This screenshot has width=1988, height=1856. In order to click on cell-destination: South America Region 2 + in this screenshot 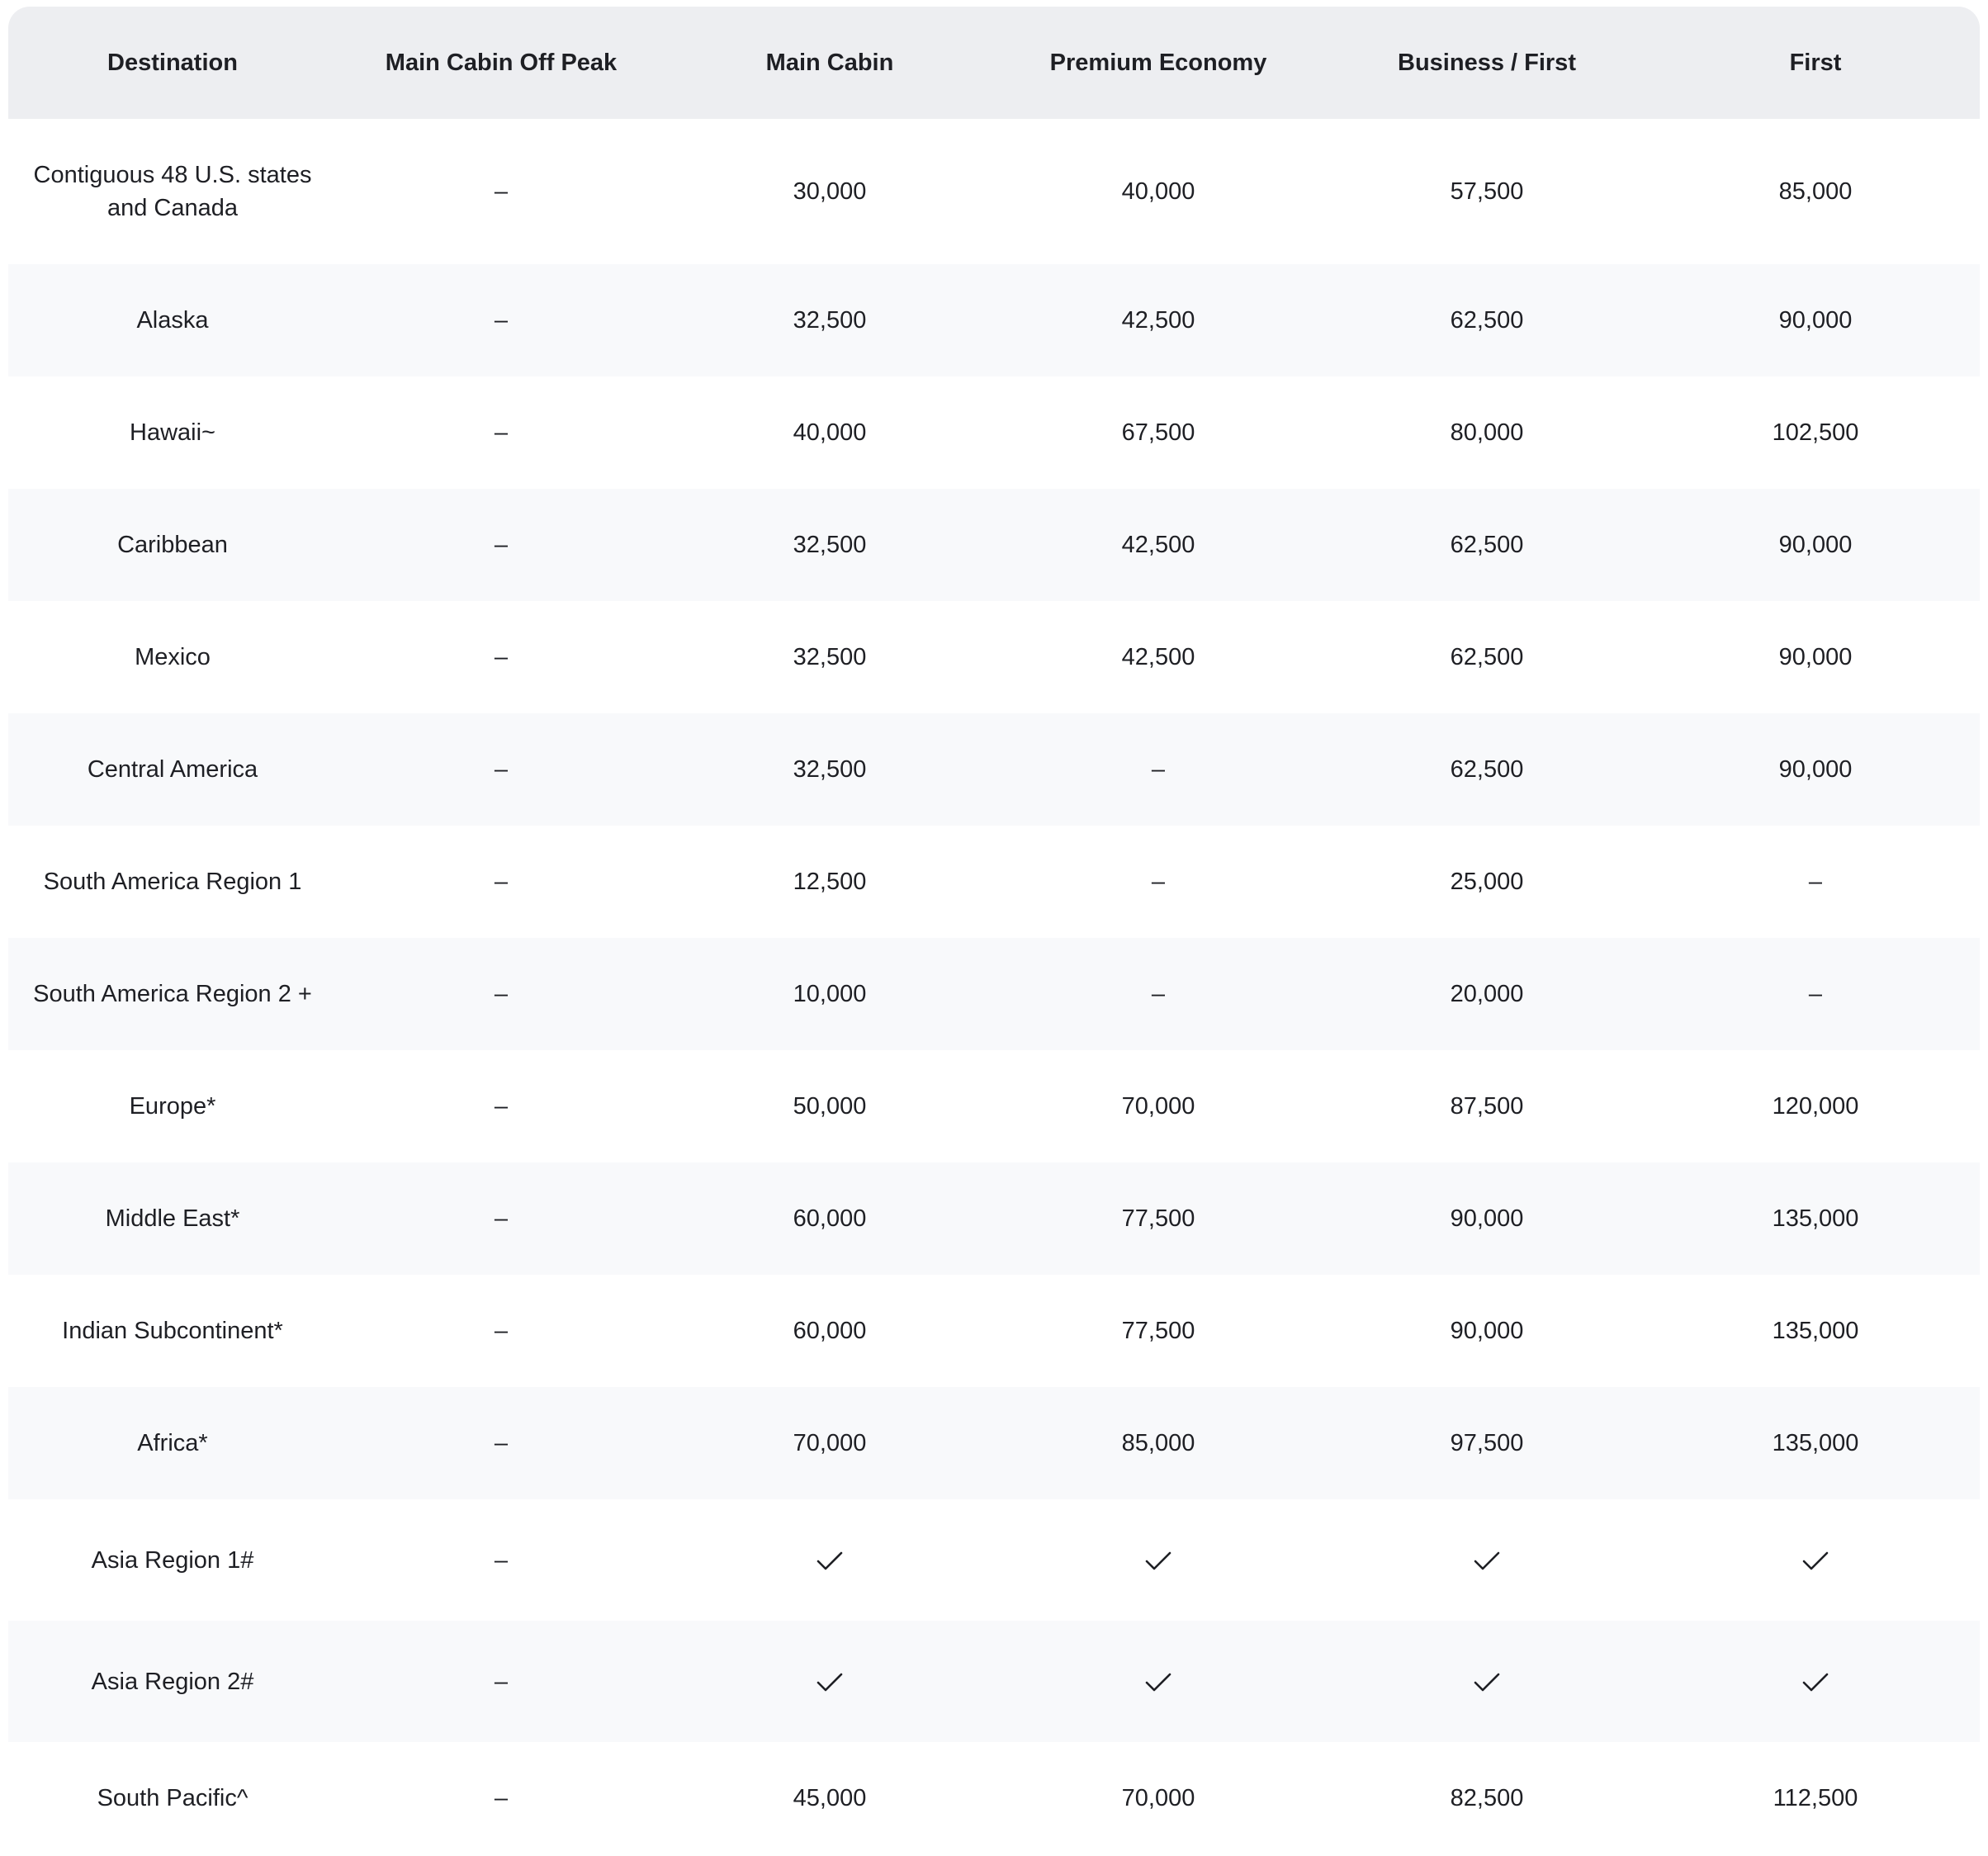, I will do `click(172, 994)`.